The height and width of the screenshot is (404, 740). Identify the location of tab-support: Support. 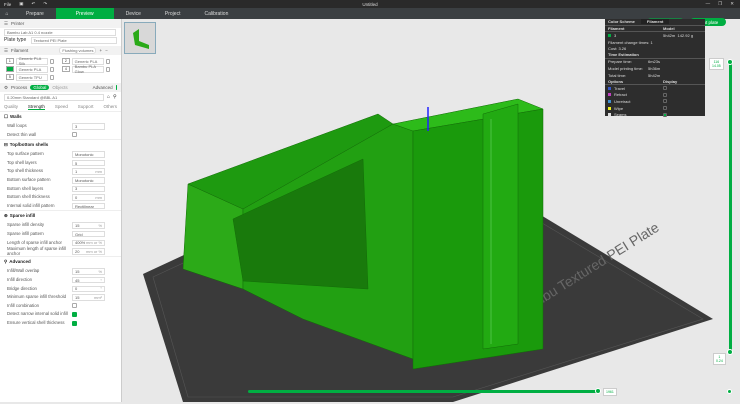
(86, 106).